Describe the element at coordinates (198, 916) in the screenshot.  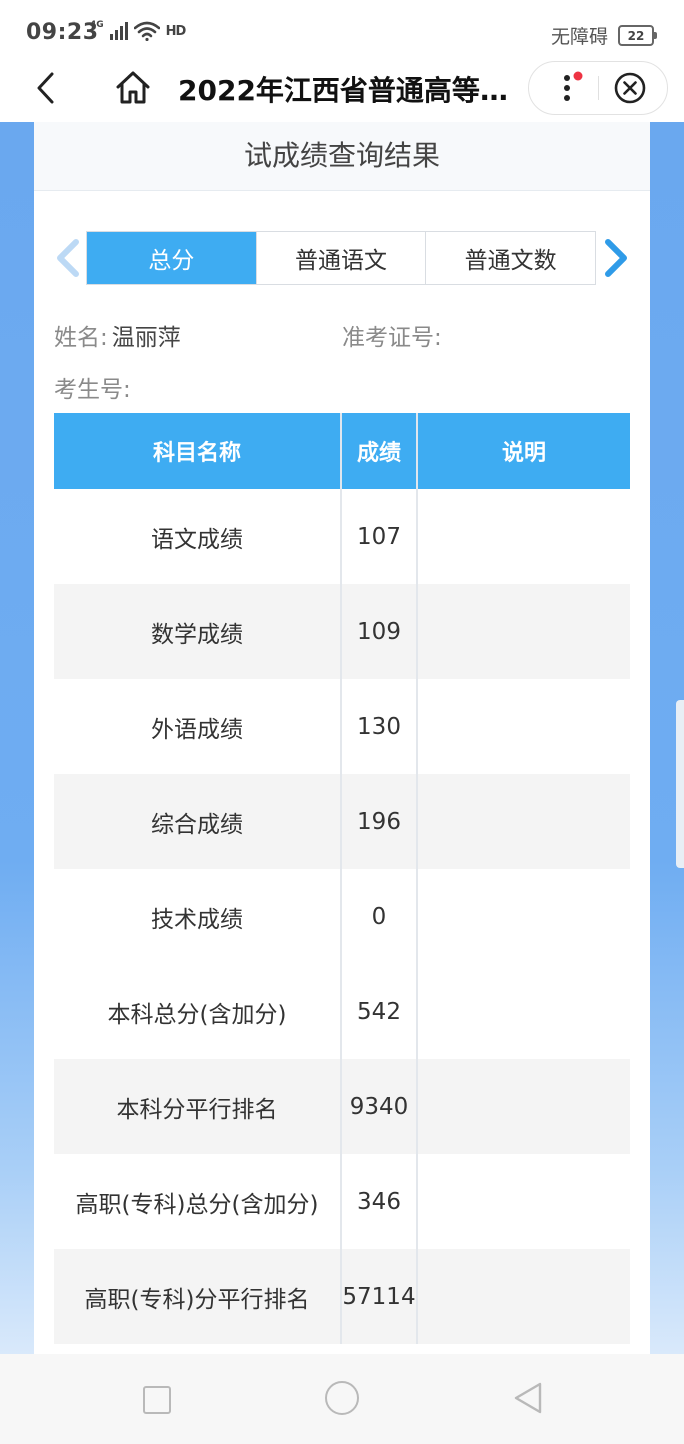
I see `subject-cell: 技术成绩` at that location.